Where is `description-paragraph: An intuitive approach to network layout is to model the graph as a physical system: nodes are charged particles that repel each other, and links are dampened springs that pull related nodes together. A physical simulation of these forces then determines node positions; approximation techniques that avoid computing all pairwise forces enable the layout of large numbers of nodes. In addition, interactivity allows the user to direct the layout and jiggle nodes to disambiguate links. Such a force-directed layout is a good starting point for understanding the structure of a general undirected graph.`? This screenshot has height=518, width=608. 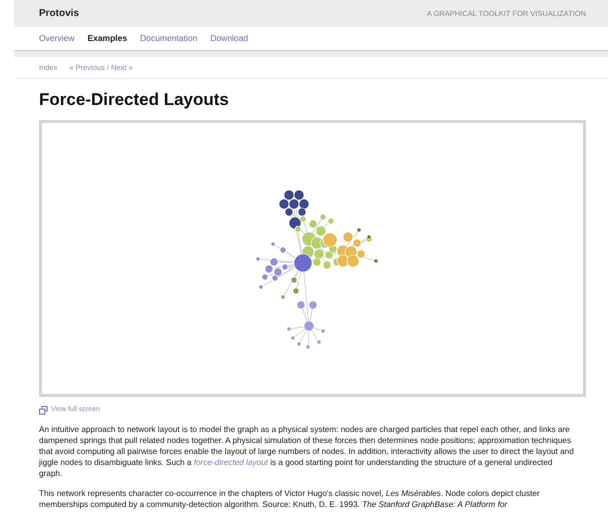
description-paragraph: An intuitive approach to network layout is to model the graph as a physical system: nodes are charged particles that repel each other, and links are dampened springs that pull related nodes together. A physical simulation of these forces then determines node positions; approximation techniques that avoid computing all pairwise forces enable the layout of large numbers of nodes. In addition, interactivity allows the user to direct the layout and jiggle nodes to disambiguate links. Such a force-directed layout is a good starting point for understanding the structure of a general undirected graph. is located at coordinates (306, 452).